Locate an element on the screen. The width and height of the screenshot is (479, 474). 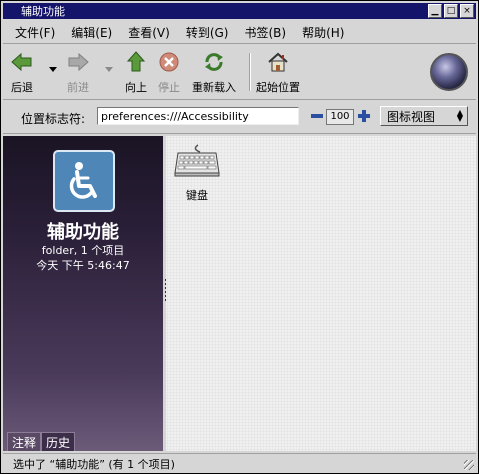
arrow-left-icon is located at coordinates (22, 62).